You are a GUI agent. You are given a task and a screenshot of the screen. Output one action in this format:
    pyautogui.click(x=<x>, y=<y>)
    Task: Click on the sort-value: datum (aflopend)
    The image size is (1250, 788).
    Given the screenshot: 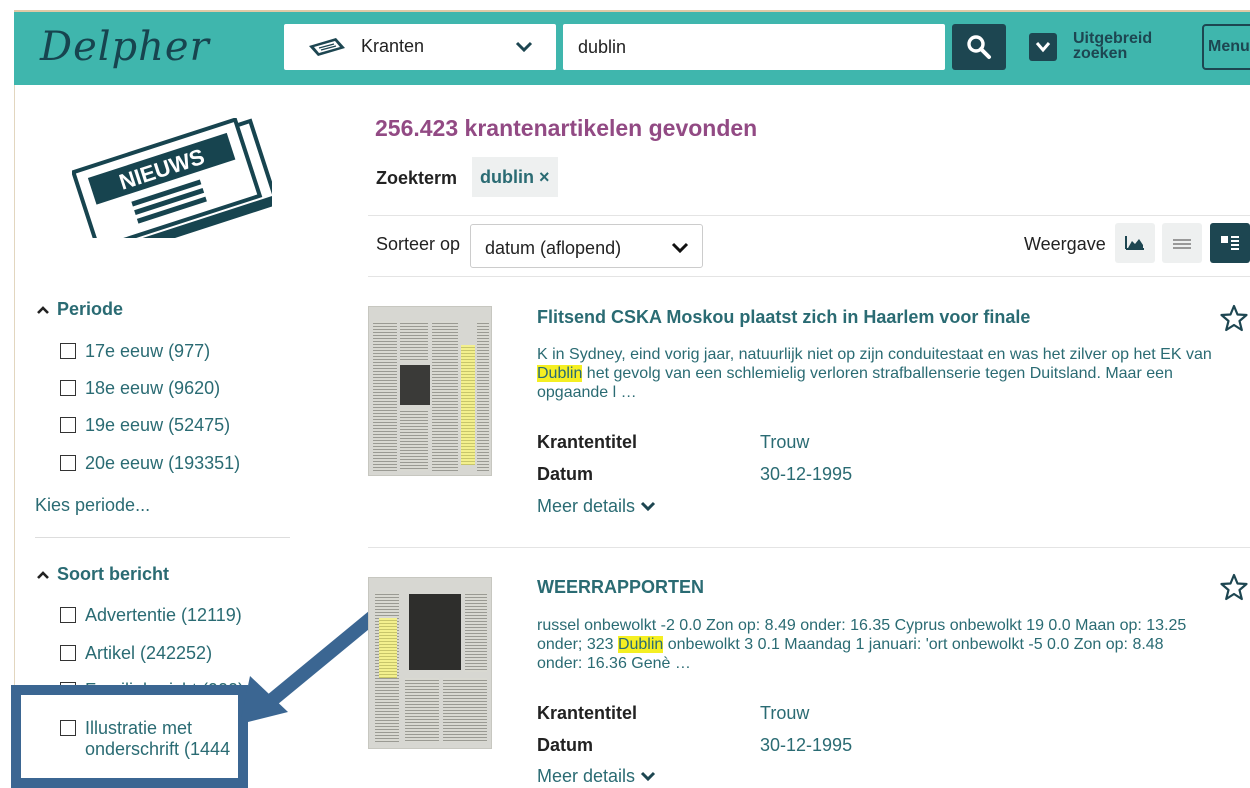 What is the action you would take?
    pyautogui.click(x=553, y=248)
    